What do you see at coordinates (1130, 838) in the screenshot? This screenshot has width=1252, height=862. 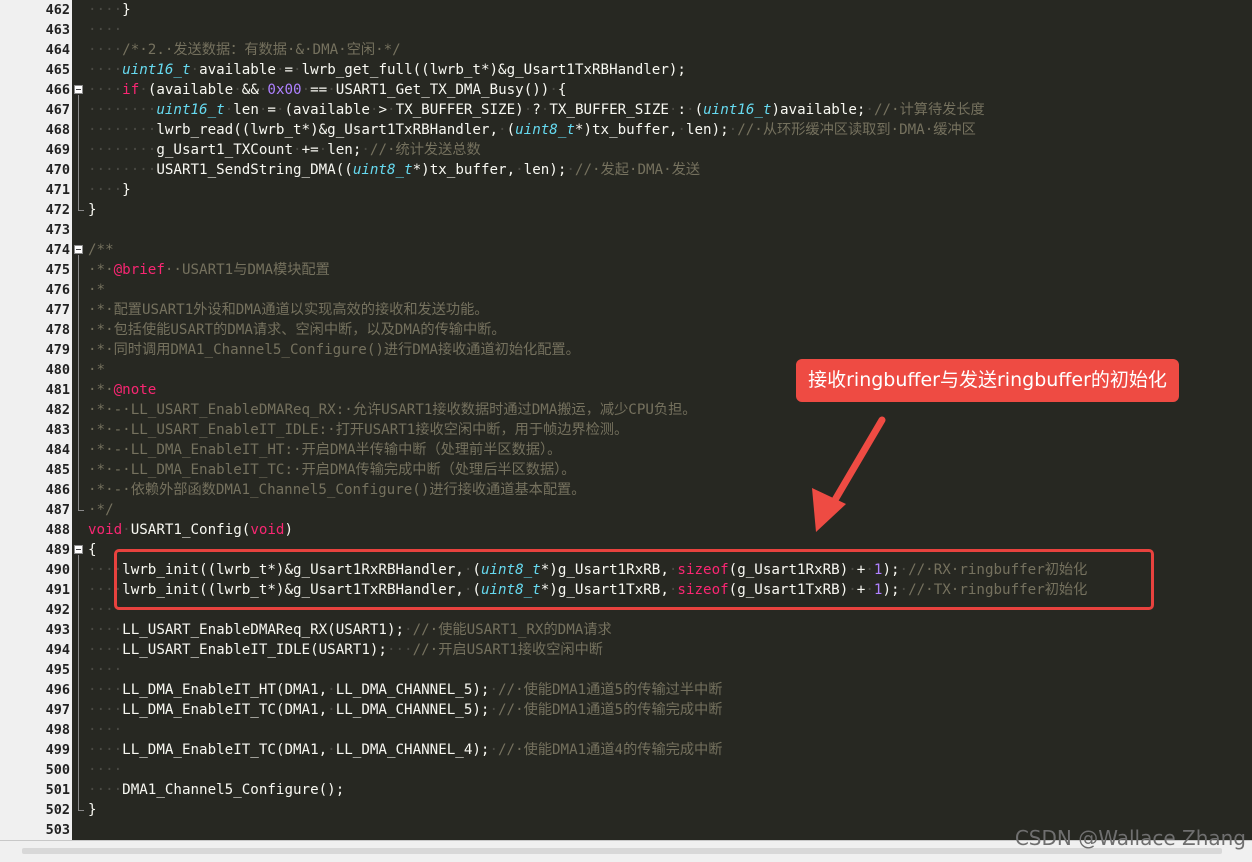 I see `watermark: CSDN @Wallace Zhang` at bounding box center [1130, 838].